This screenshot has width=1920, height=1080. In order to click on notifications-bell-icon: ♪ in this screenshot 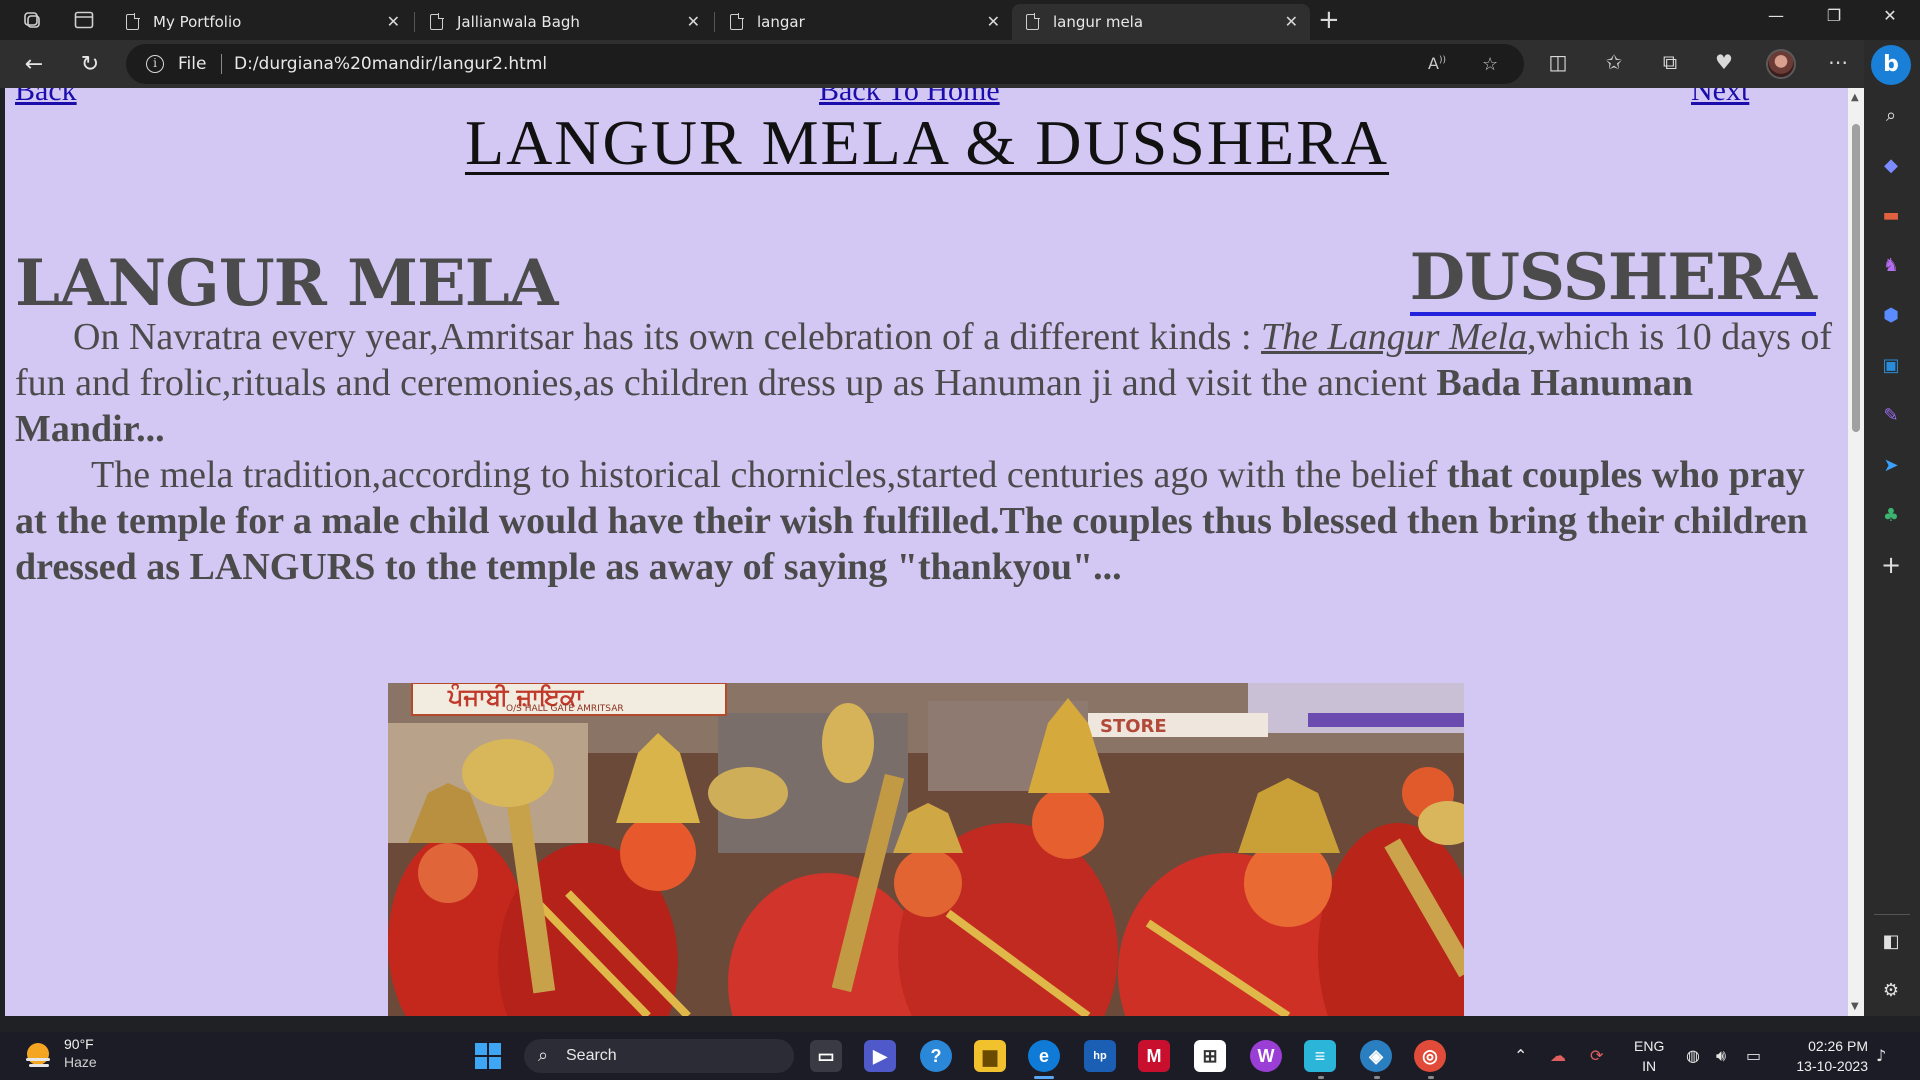, I will do `click(1881, 1055)`.